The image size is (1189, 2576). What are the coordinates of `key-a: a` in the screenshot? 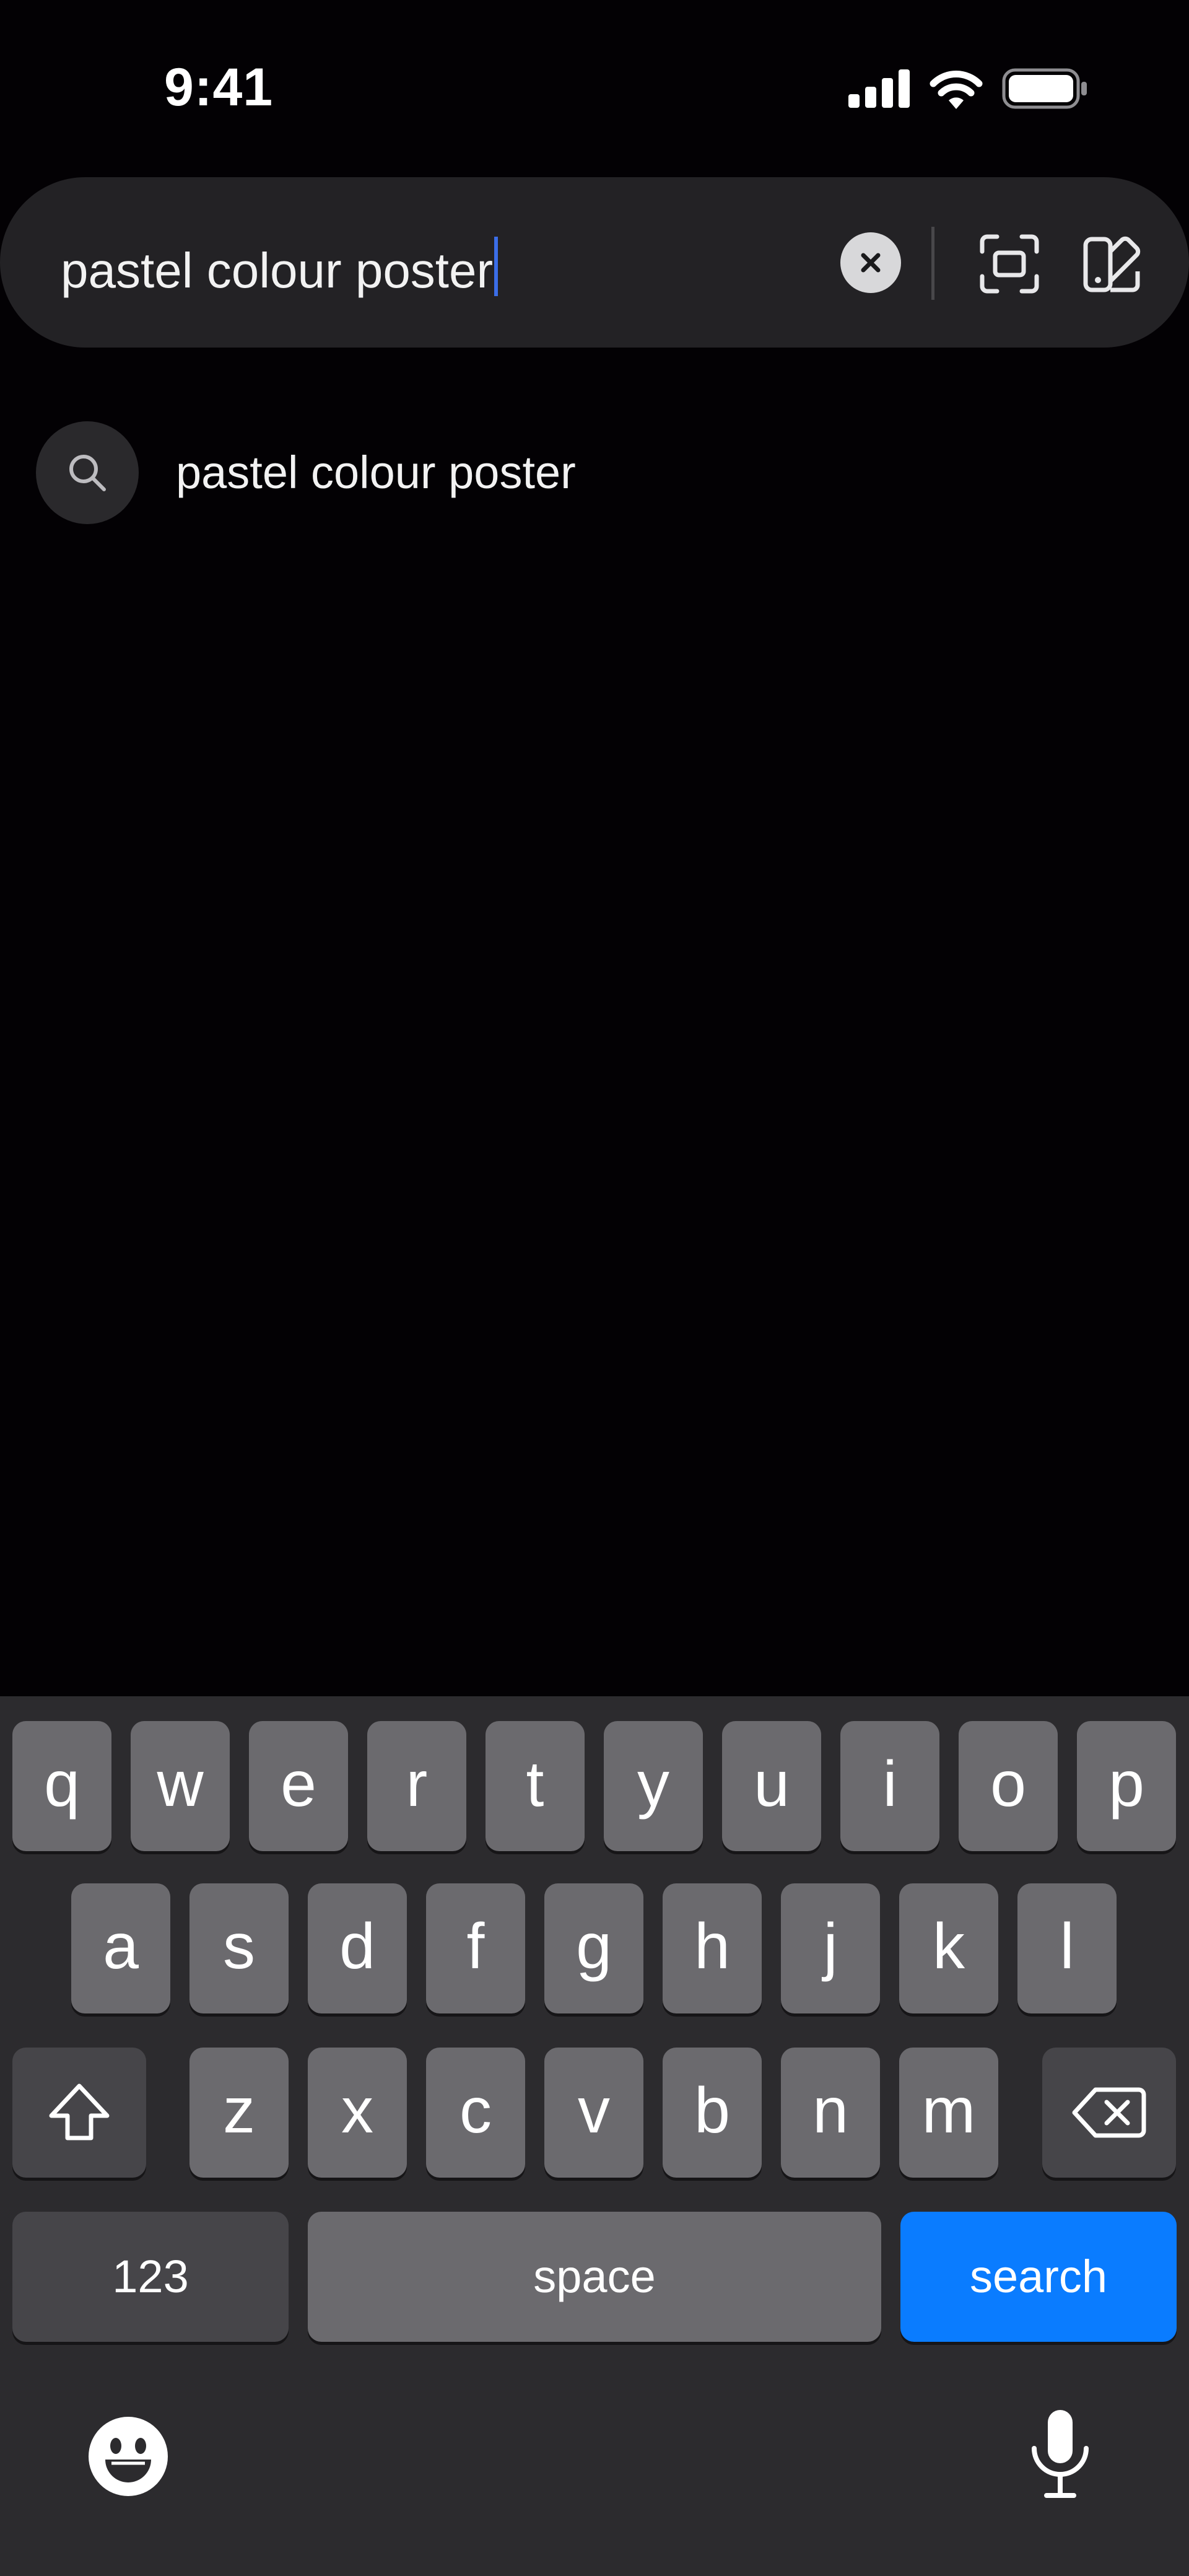 It's located at (120, 1948).